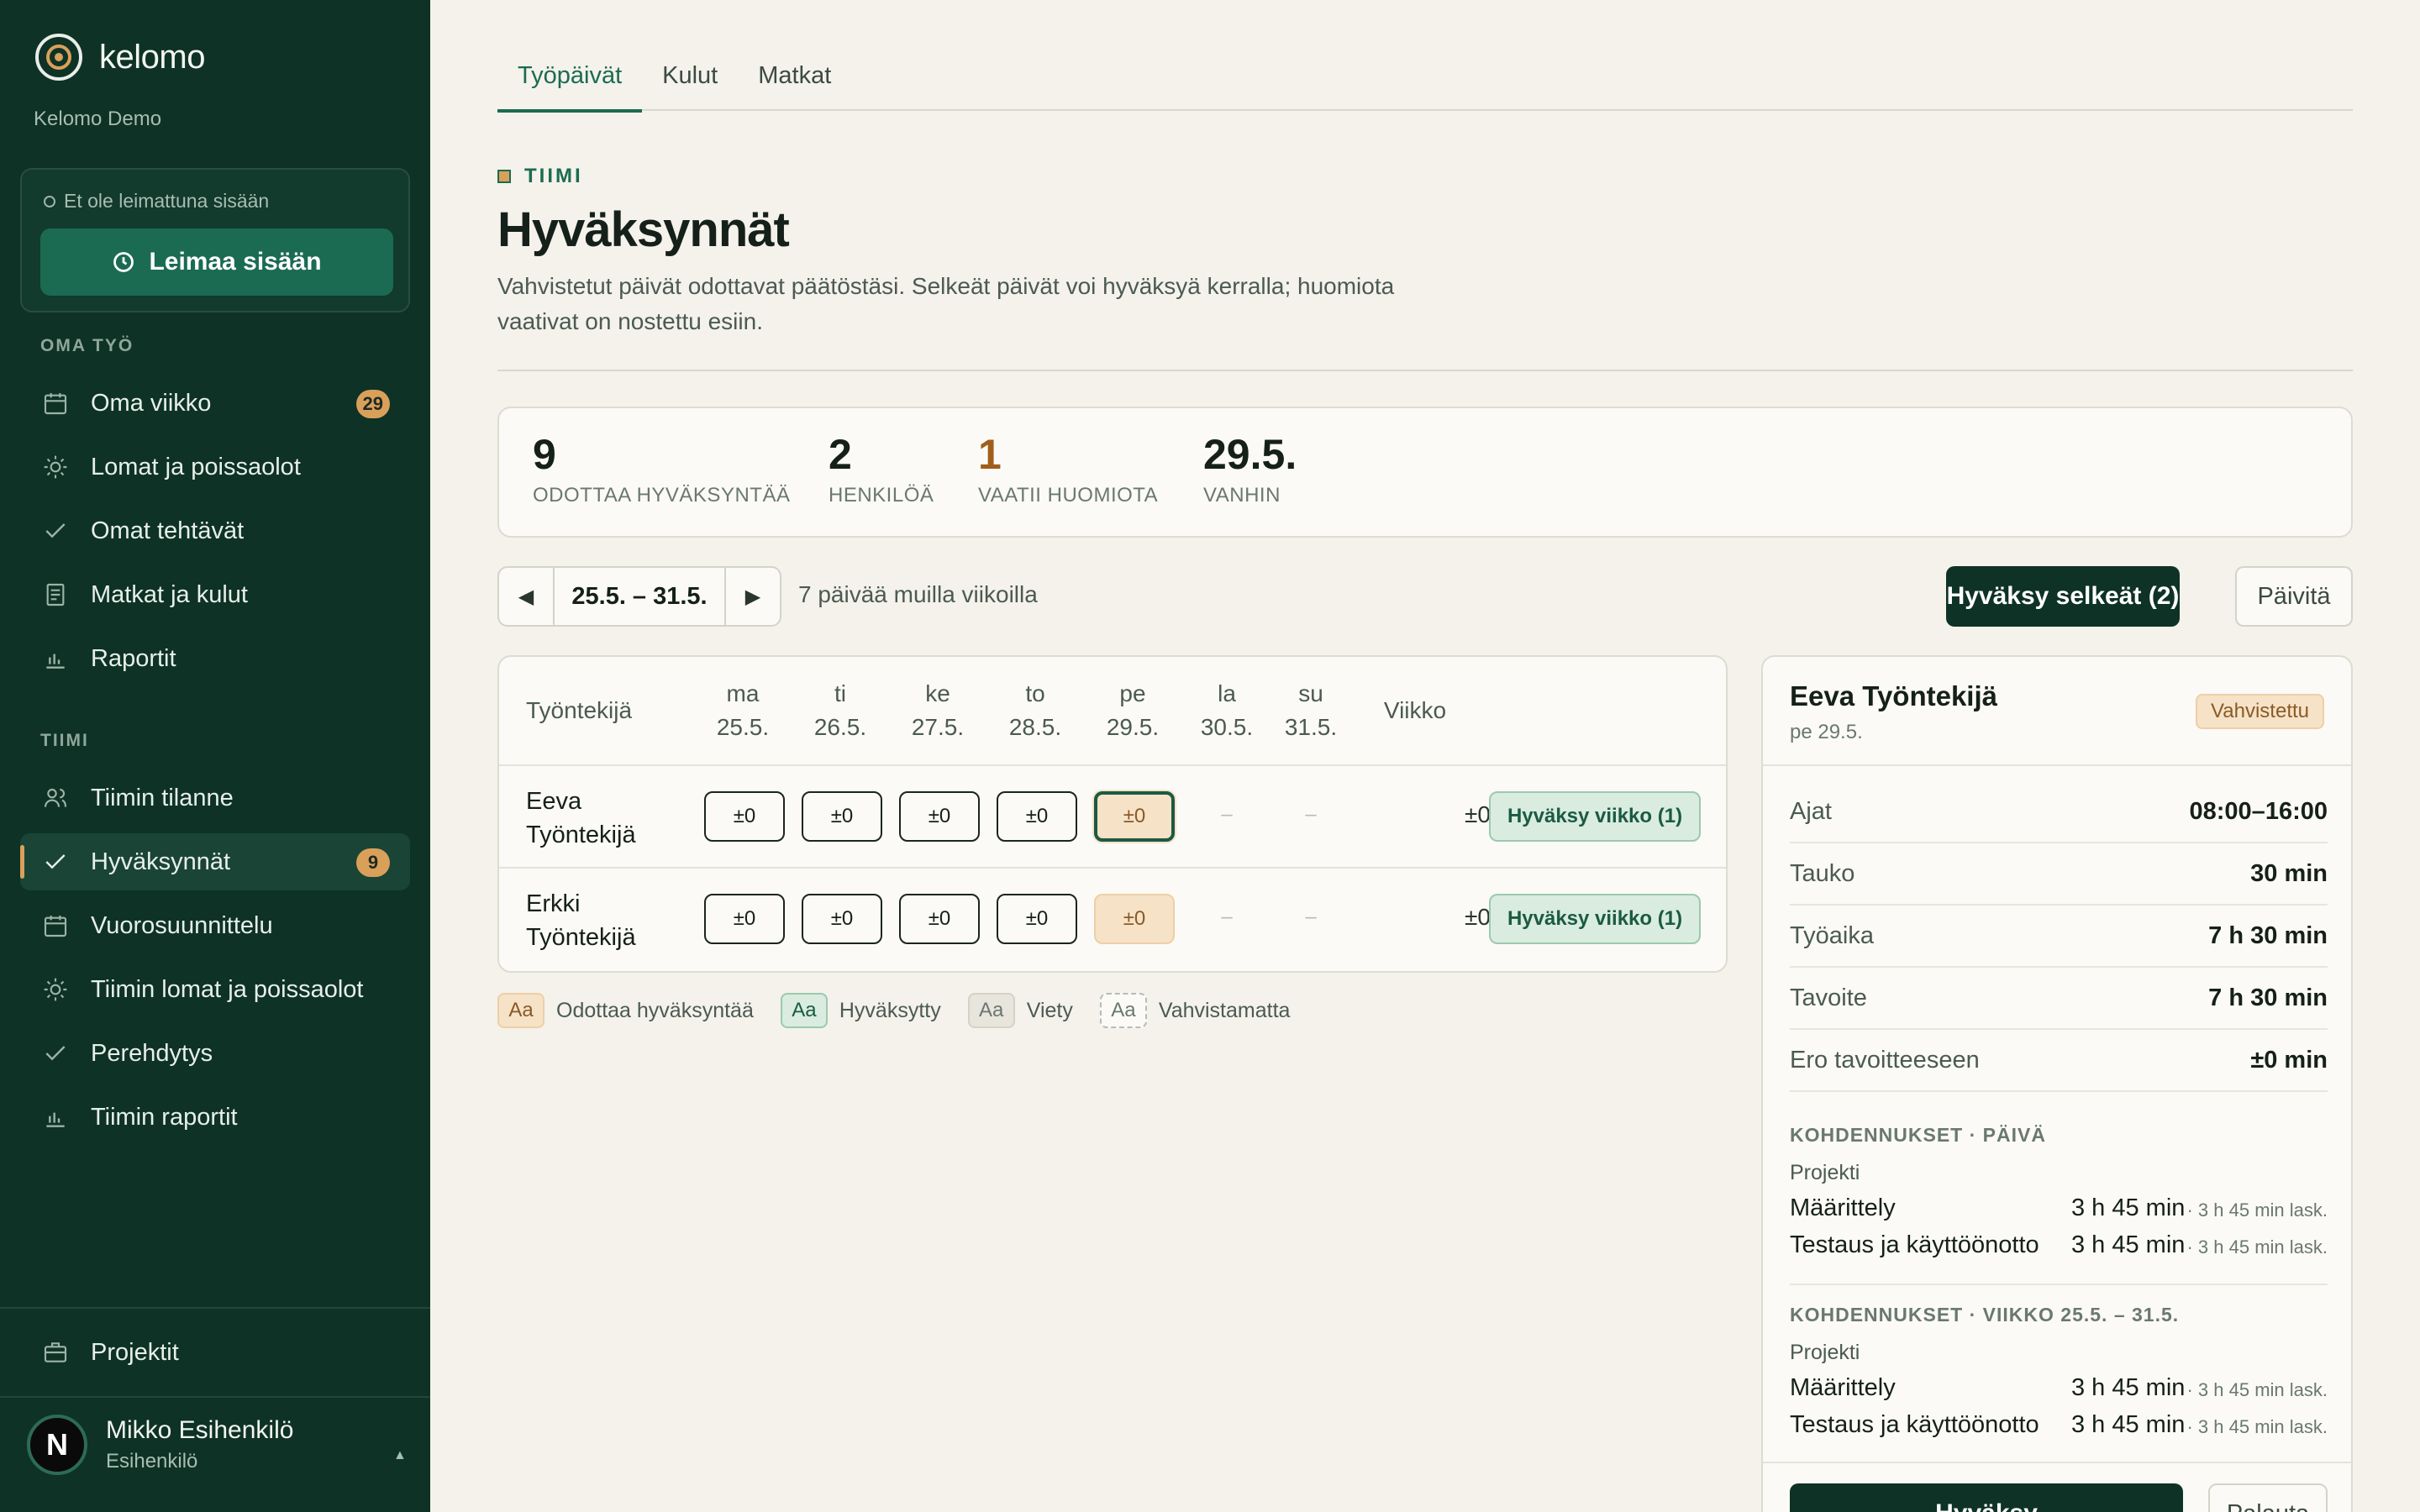 Image resolution: width=2420 pixels, height=1512 pixels. I want to click on sidebar-item-omat-tehtavat: Omat tehtävät, so click(215, 530).